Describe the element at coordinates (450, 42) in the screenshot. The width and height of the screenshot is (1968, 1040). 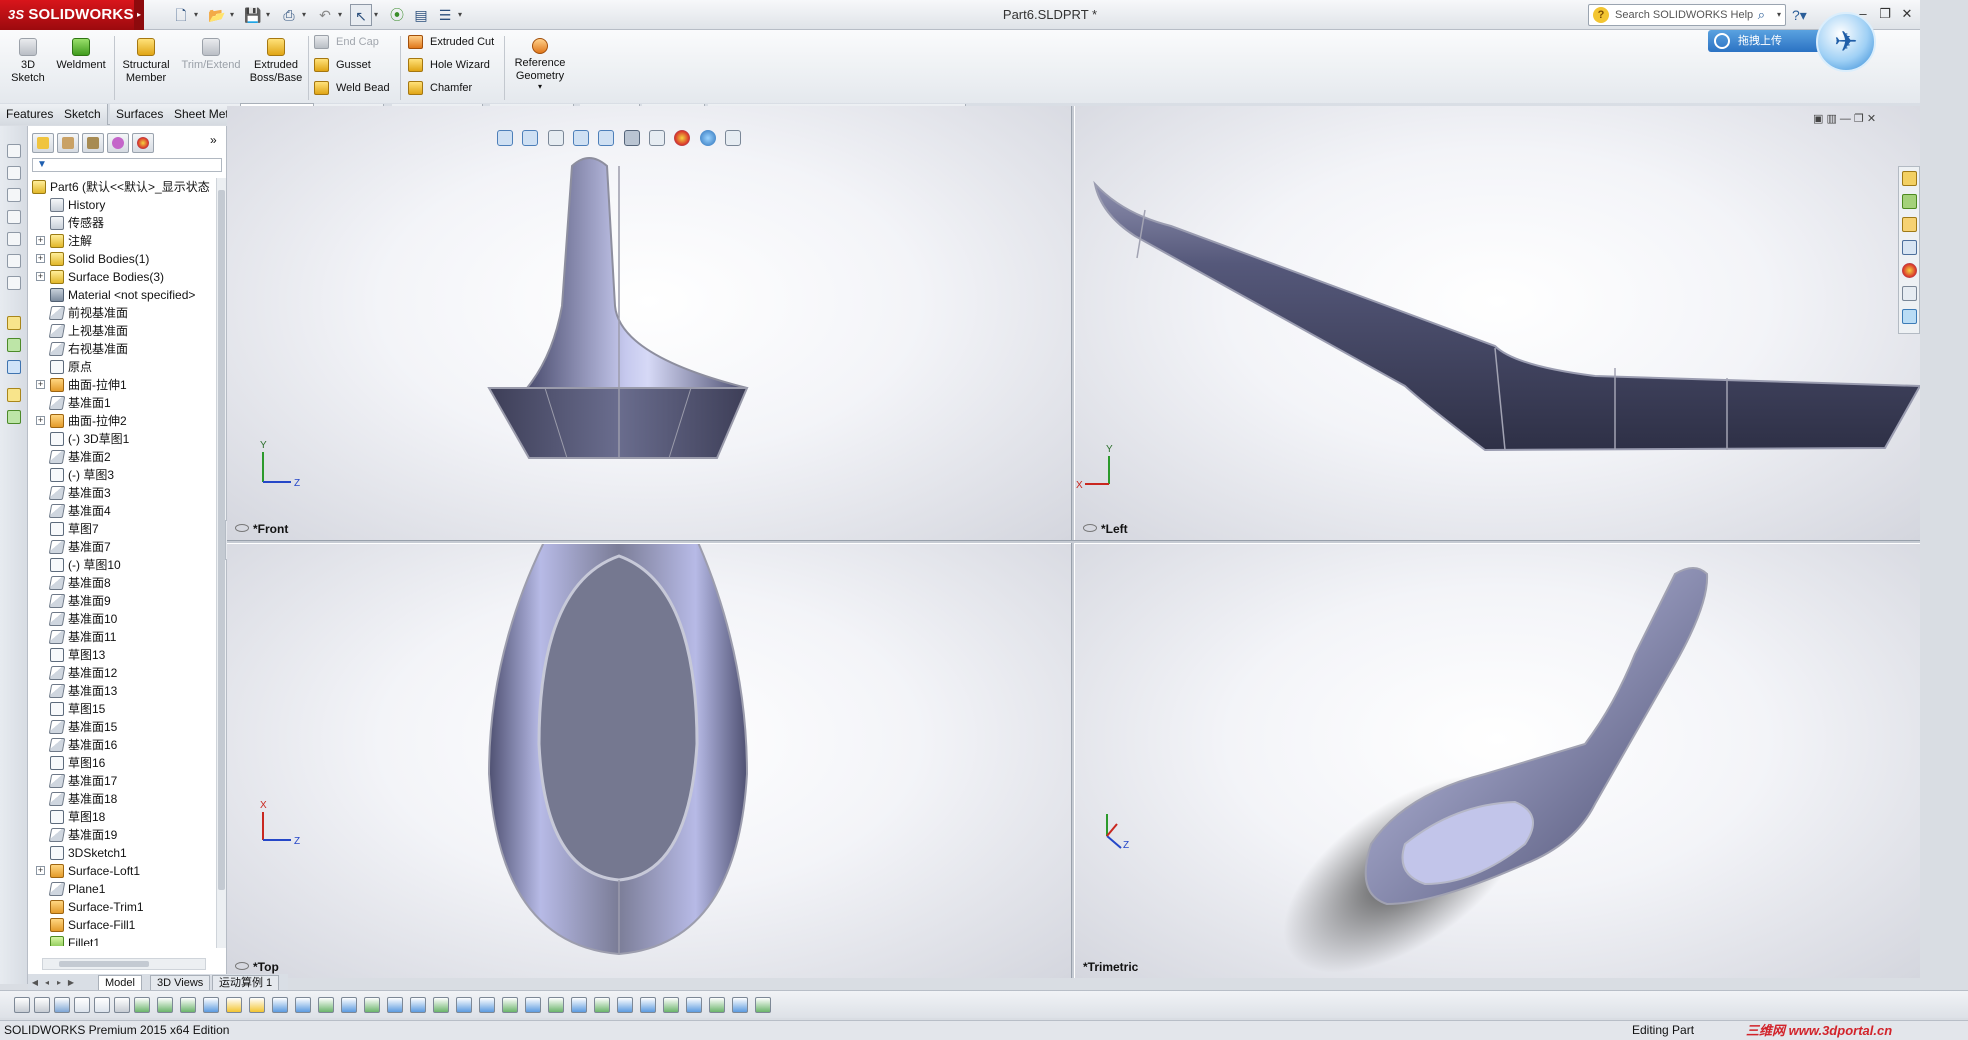
I see `extruded-cut-button: Extruded Cut` at that location.